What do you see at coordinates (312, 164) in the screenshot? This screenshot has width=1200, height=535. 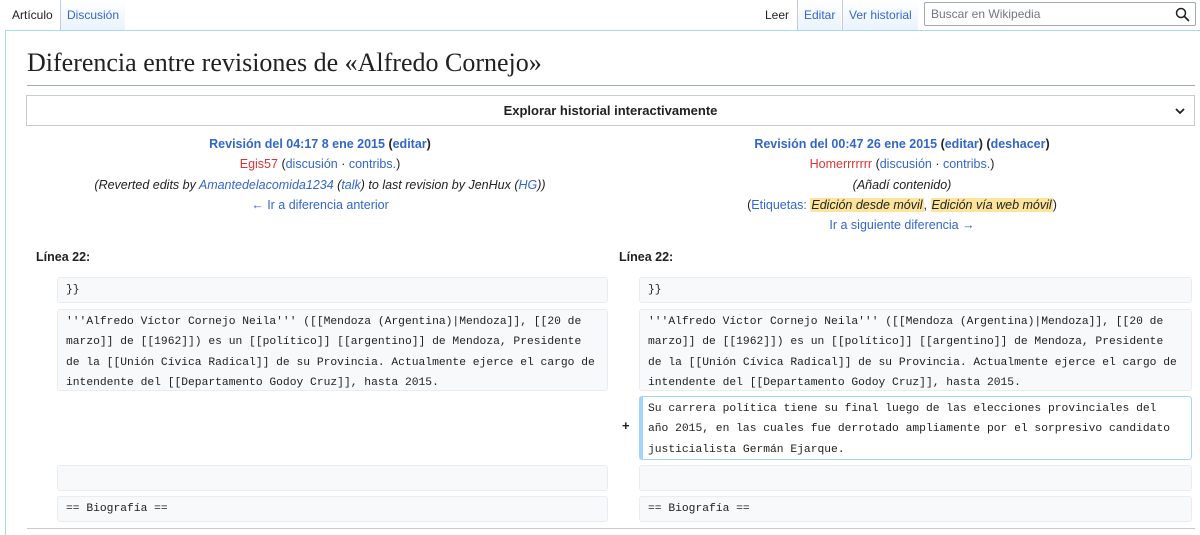 I see `left-user-talk-link: discusión` at bounding box center [312, 164].